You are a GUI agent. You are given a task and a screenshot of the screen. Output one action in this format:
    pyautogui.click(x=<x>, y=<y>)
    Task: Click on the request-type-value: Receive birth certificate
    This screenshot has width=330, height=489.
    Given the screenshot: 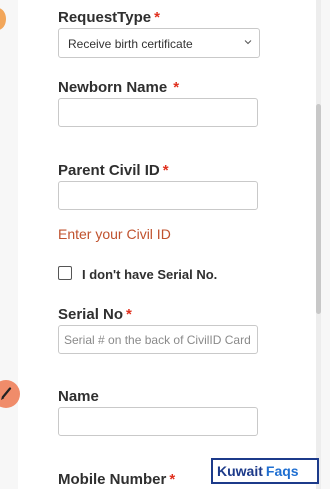 What is the action you would take?
    pyautogui.click(x=130, y=44)
    